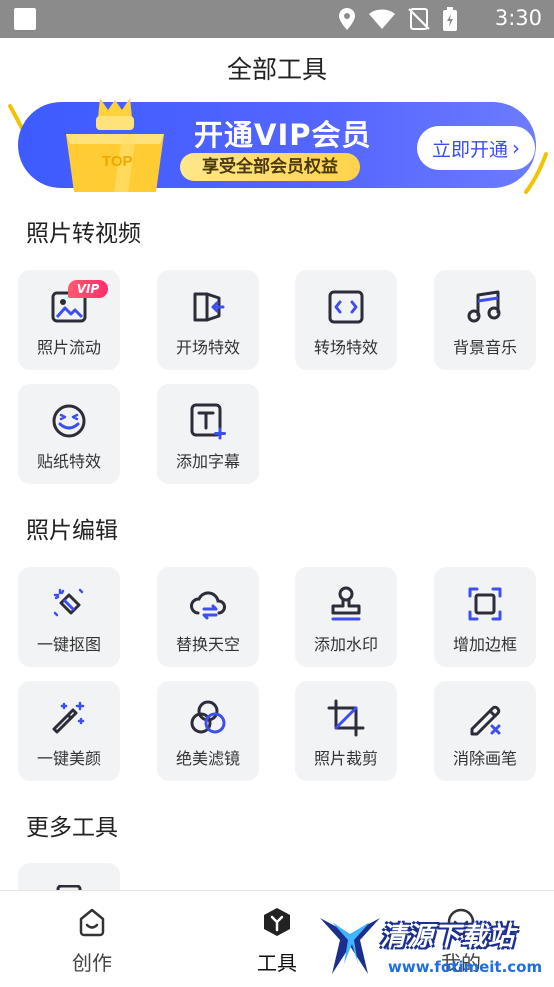 The width and height of the screenshot is (554, 987). Describe the element at coordinates (346, 603) in the screenshot. I see `stamp-icon` at that location.